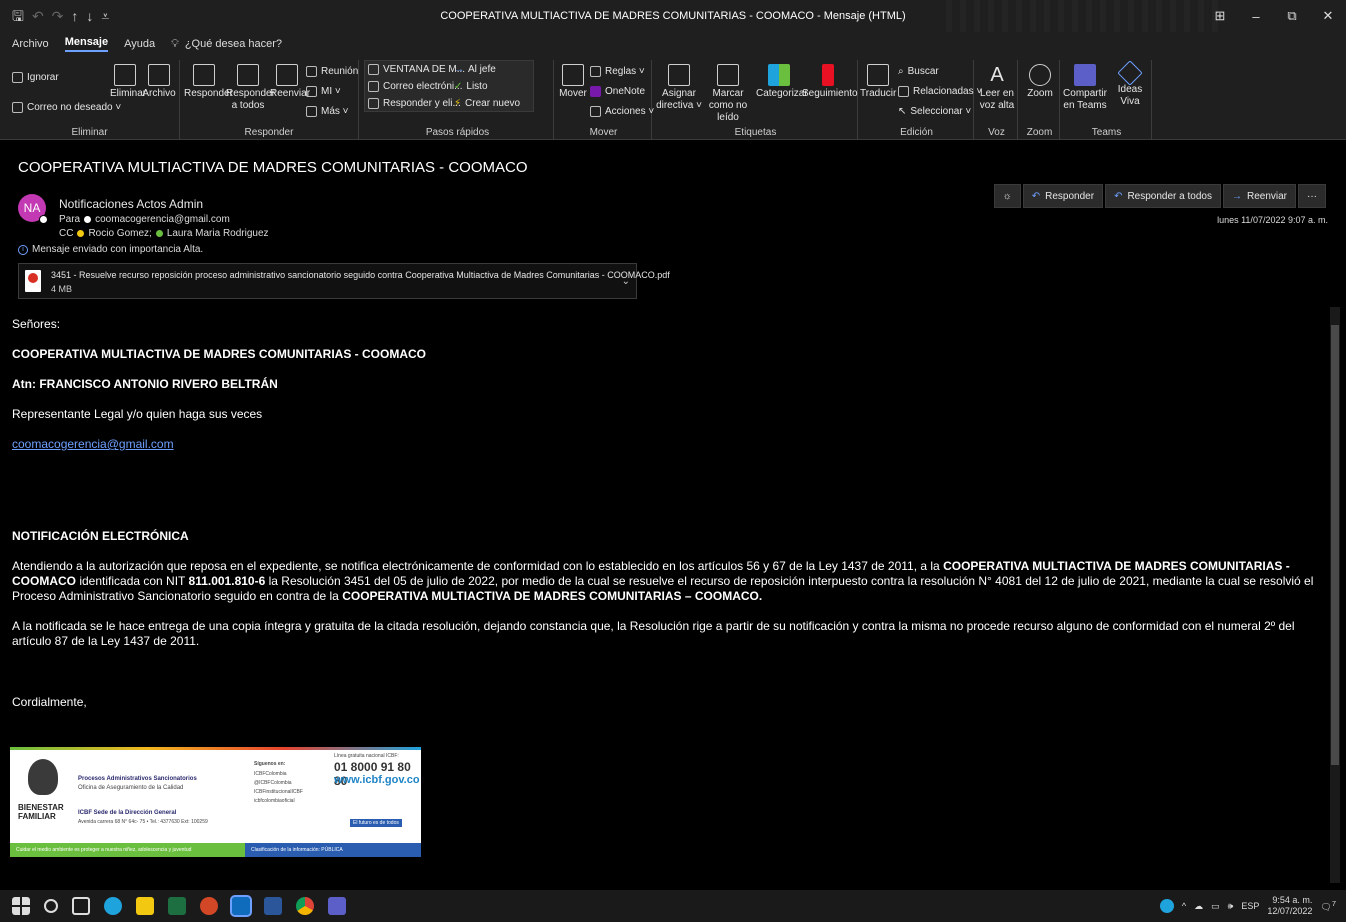  What do you see at coordinates (617, 91) in the screenshot?
I see `onenote-button: OneNote` at bounding box center [617, 91].